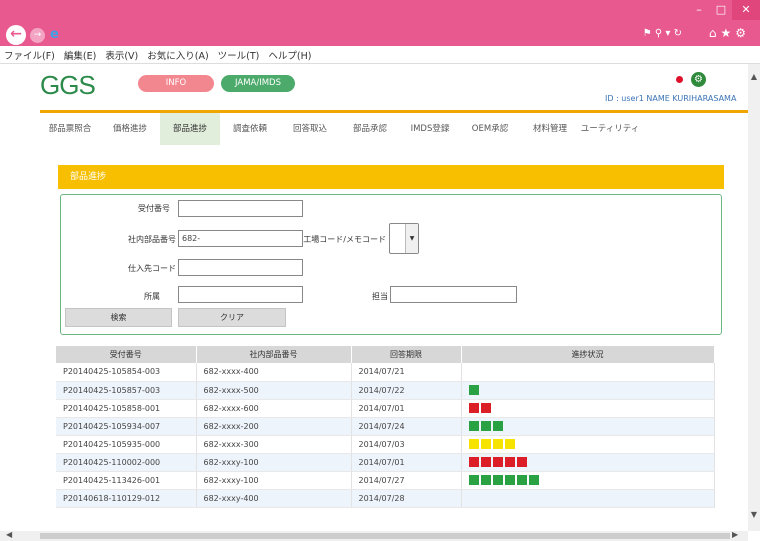 The image size is (760, 541). I want to click on browser-menubar: ファイル(F) 編集(E) 表示(V) お気に入り(A) ツール(T) ヘルプ(H), so click(380, 55).